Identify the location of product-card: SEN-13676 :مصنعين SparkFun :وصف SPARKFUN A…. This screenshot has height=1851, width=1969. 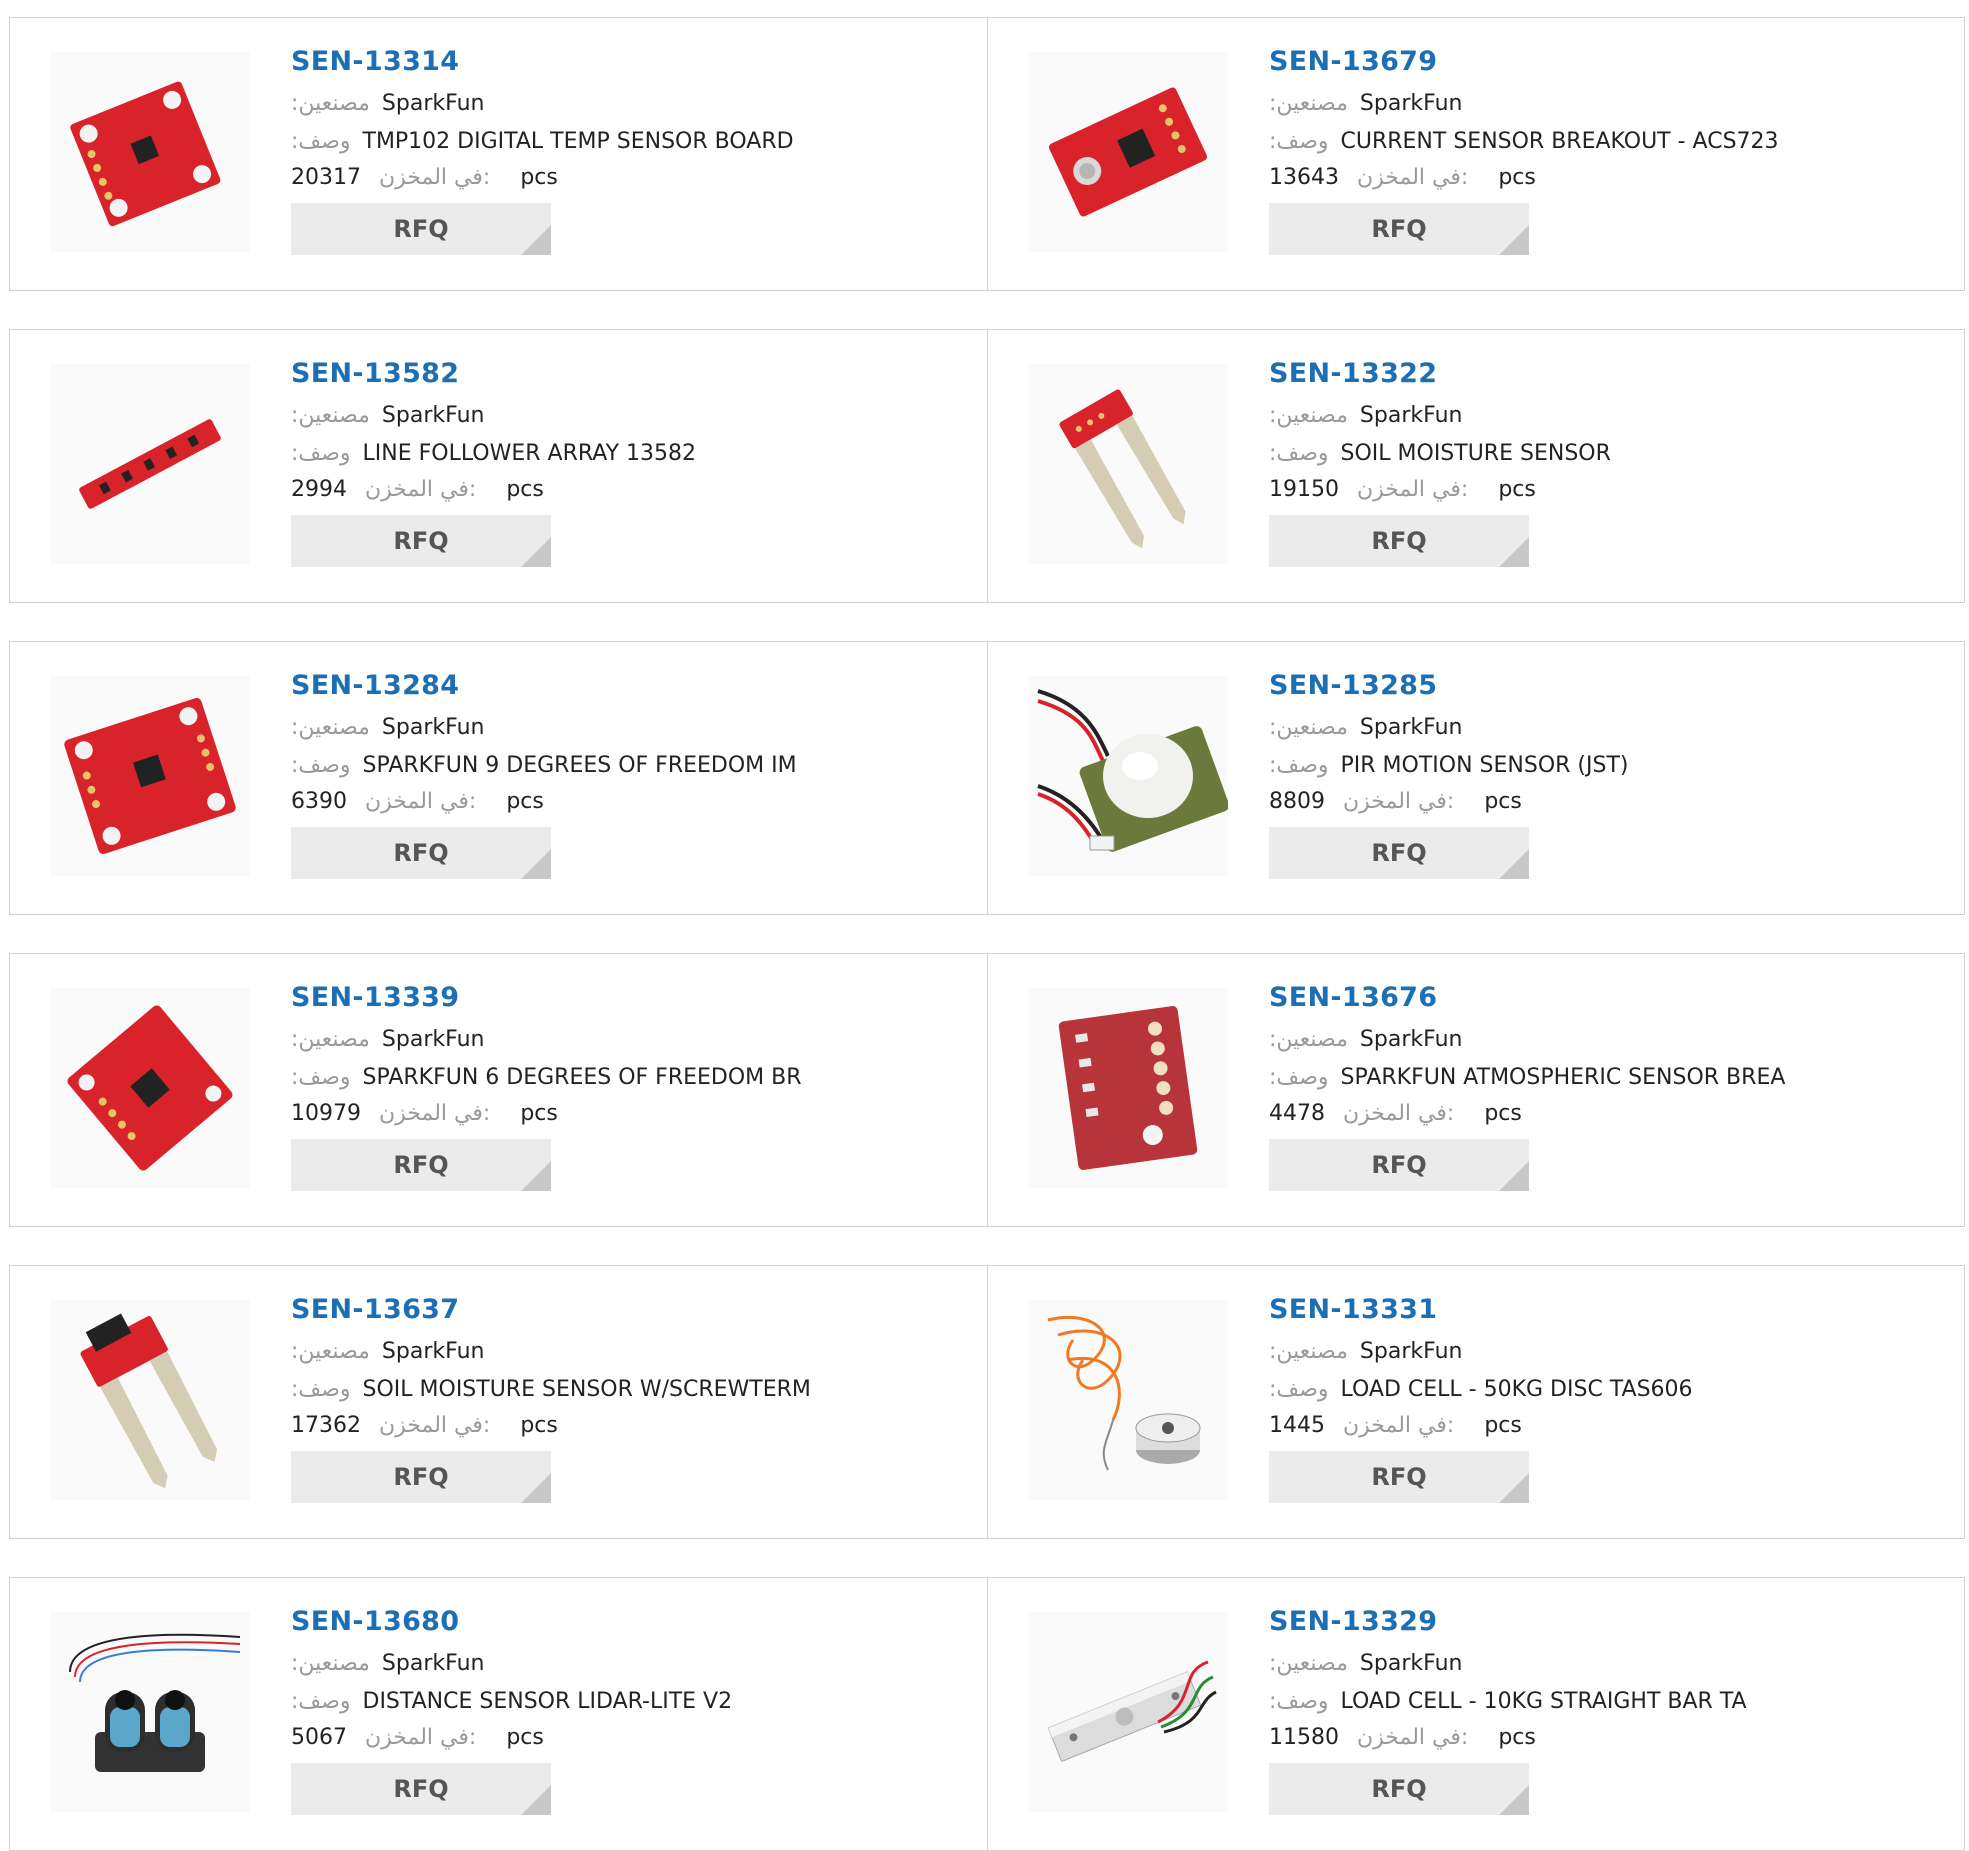
(1475, 1090).